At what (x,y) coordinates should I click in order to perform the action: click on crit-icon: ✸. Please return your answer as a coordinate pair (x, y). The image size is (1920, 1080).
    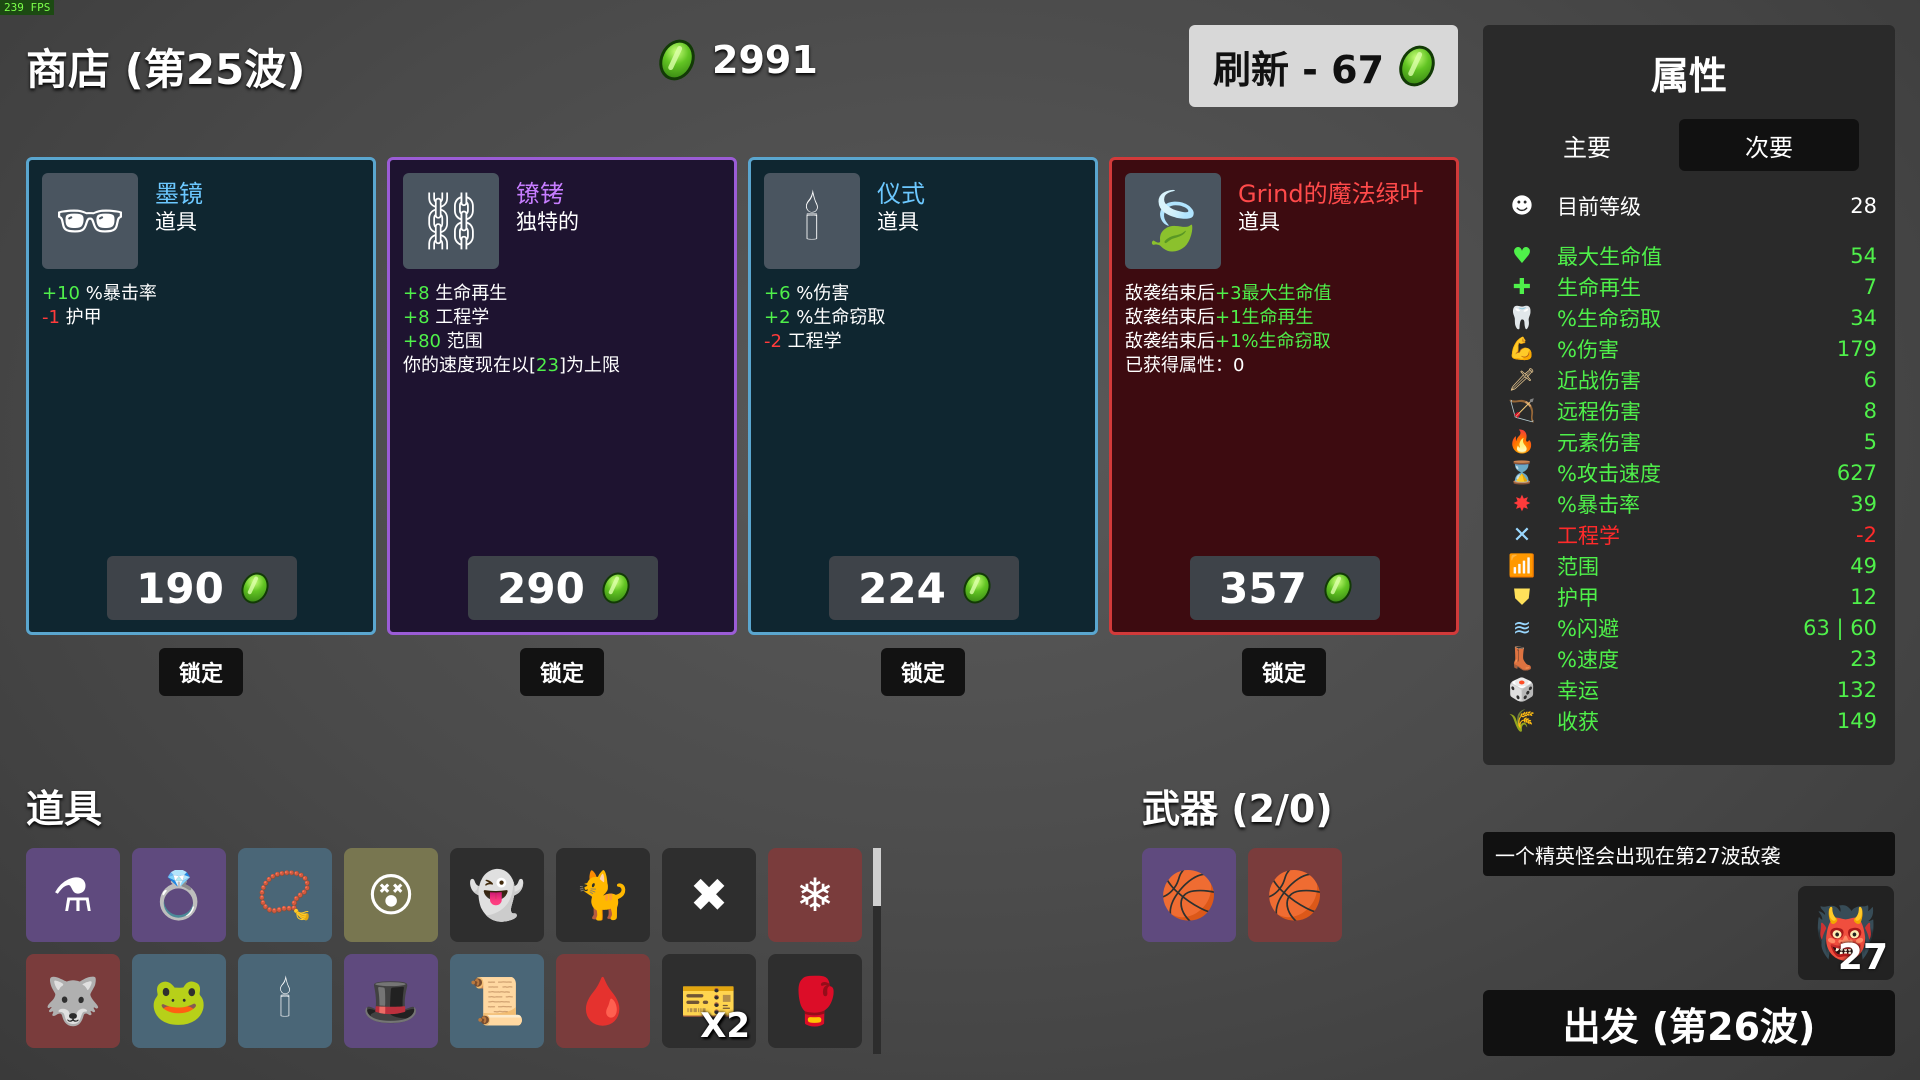
    Looking at the image, I should click on (1522, 504).